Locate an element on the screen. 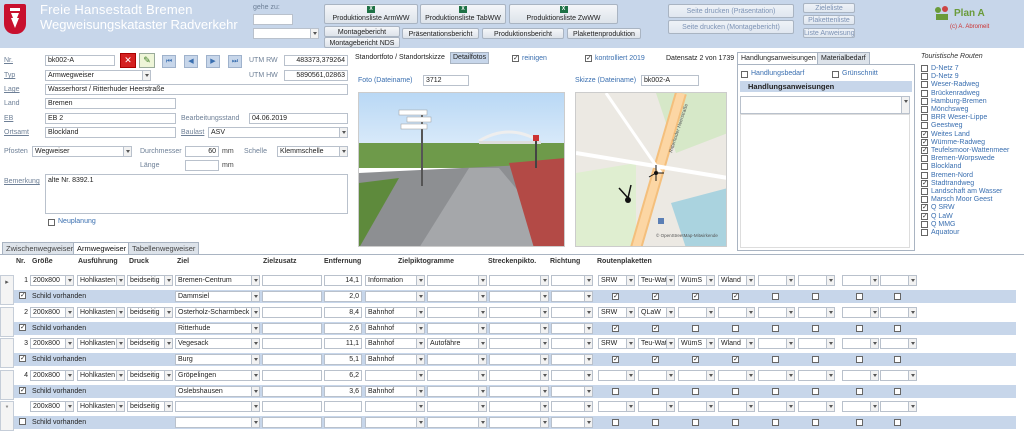 The height and width of the screenshot is (433, 1024). gehe-zu-input is located at coordinates (273, 19).